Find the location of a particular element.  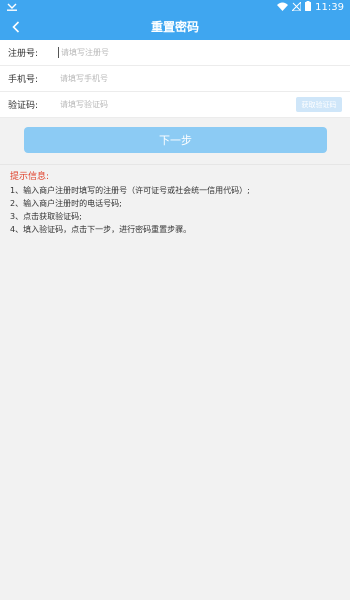

status-time: 11:39 is located at coordinates (329, 7).